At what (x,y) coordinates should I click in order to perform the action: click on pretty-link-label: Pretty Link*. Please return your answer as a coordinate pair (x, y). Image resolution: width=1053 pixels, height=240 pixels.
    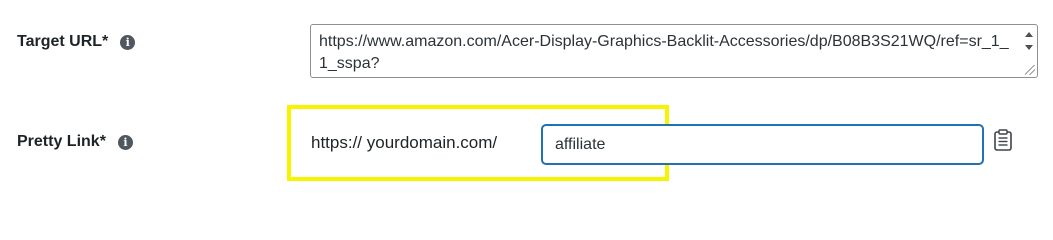
    Looking at the image, I should click on (61, 141).